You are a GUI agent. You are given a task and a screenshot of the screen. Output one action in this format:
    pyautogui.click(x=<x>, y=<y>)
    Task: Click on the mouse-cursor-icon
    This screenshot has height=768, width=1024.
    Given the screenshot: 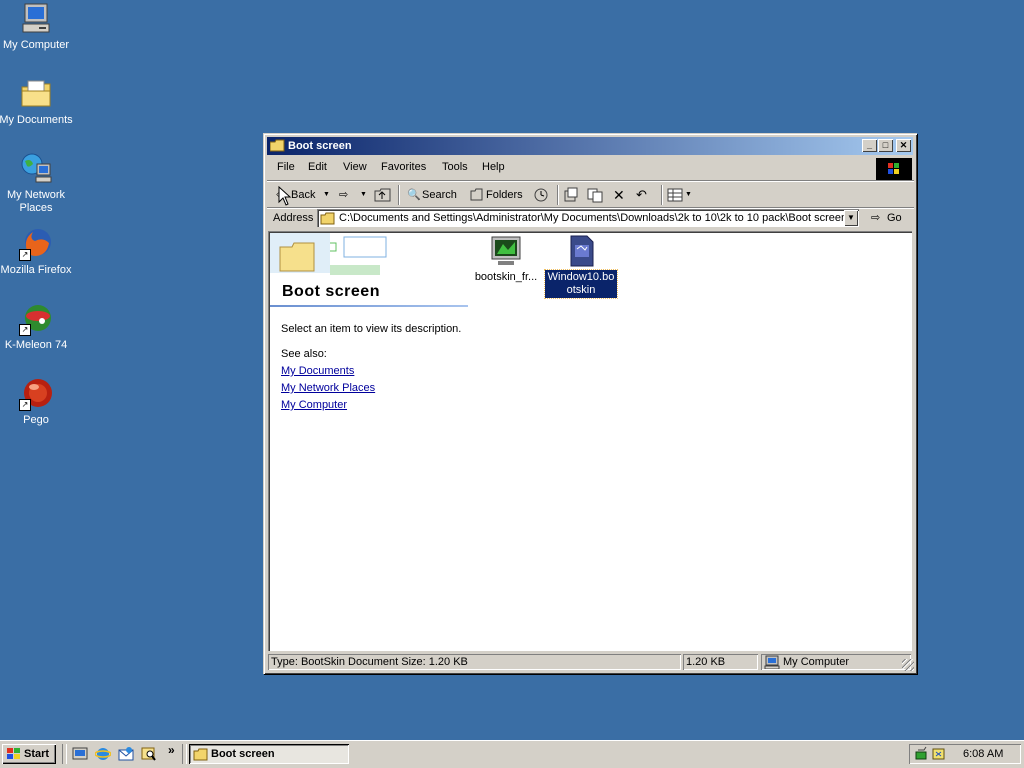 What is the action you would take?
    pyautogui.click(x=285, y=196)
    